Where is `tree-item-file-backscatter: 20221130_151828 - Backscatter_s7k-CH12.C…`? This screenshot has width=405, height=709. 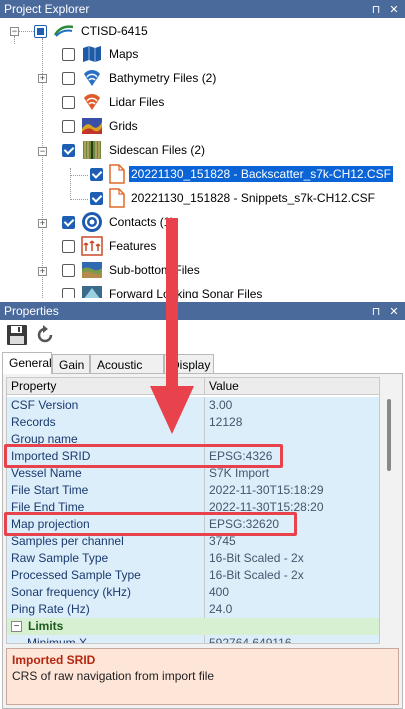 tree-item-file-backscatter: 20221130_151828 - Backscatter_s7k-CH12.C… is located at coordinates (241, 174).